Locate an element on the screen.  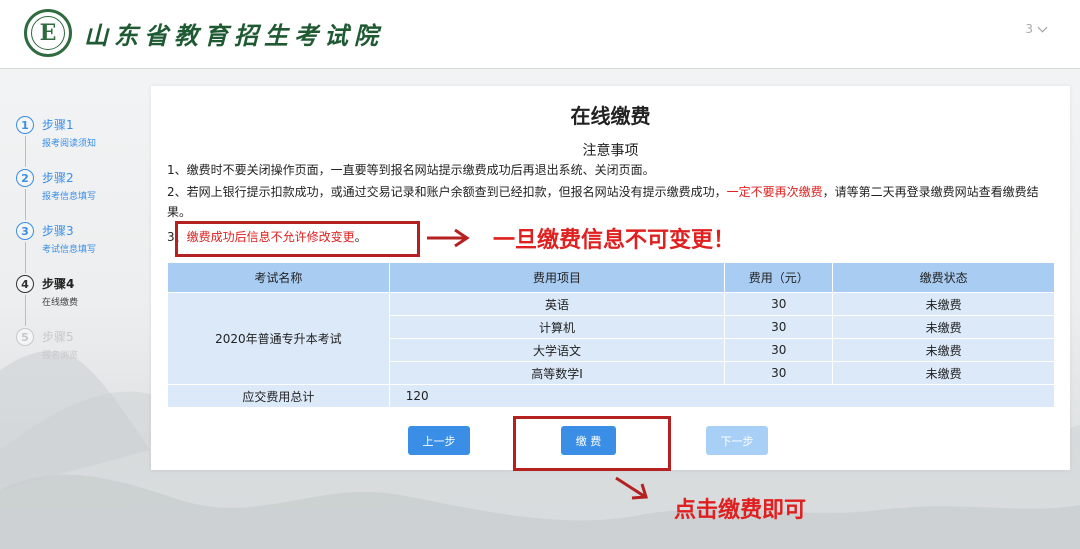
table-header-row: 考试名称 费用项目 费用（元） 缴费状态 is located at coordinates (611, 277).